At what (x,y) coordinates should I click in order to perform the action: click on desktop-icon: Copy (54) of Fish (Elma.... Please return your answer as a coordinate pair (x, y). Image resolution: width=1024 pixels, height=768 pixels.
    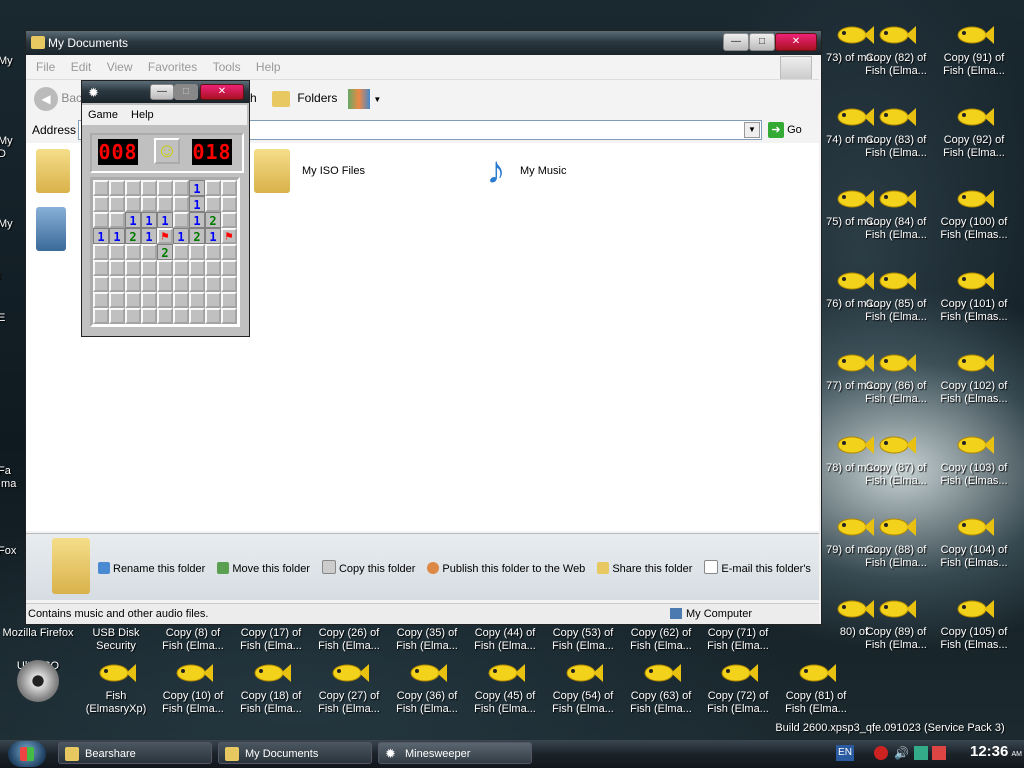
    Looking at the image, I should click on (583, 688).